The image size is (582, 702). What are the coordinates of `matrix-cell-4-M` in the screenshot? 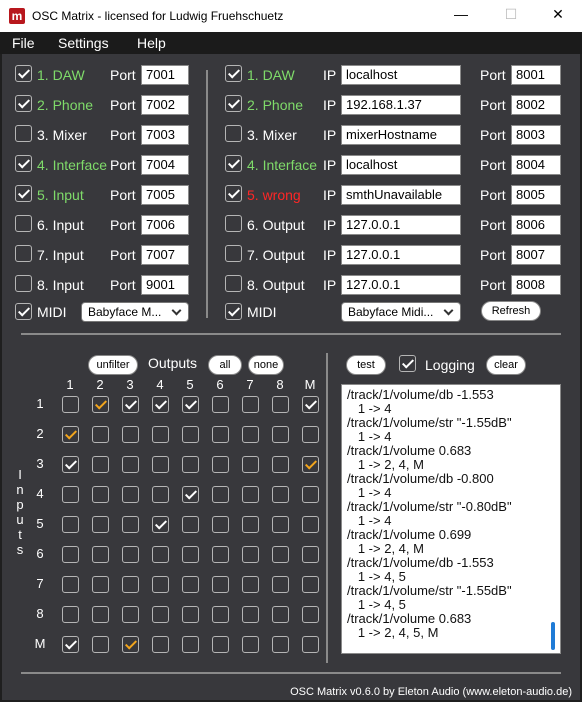 It's located at (310, 494).